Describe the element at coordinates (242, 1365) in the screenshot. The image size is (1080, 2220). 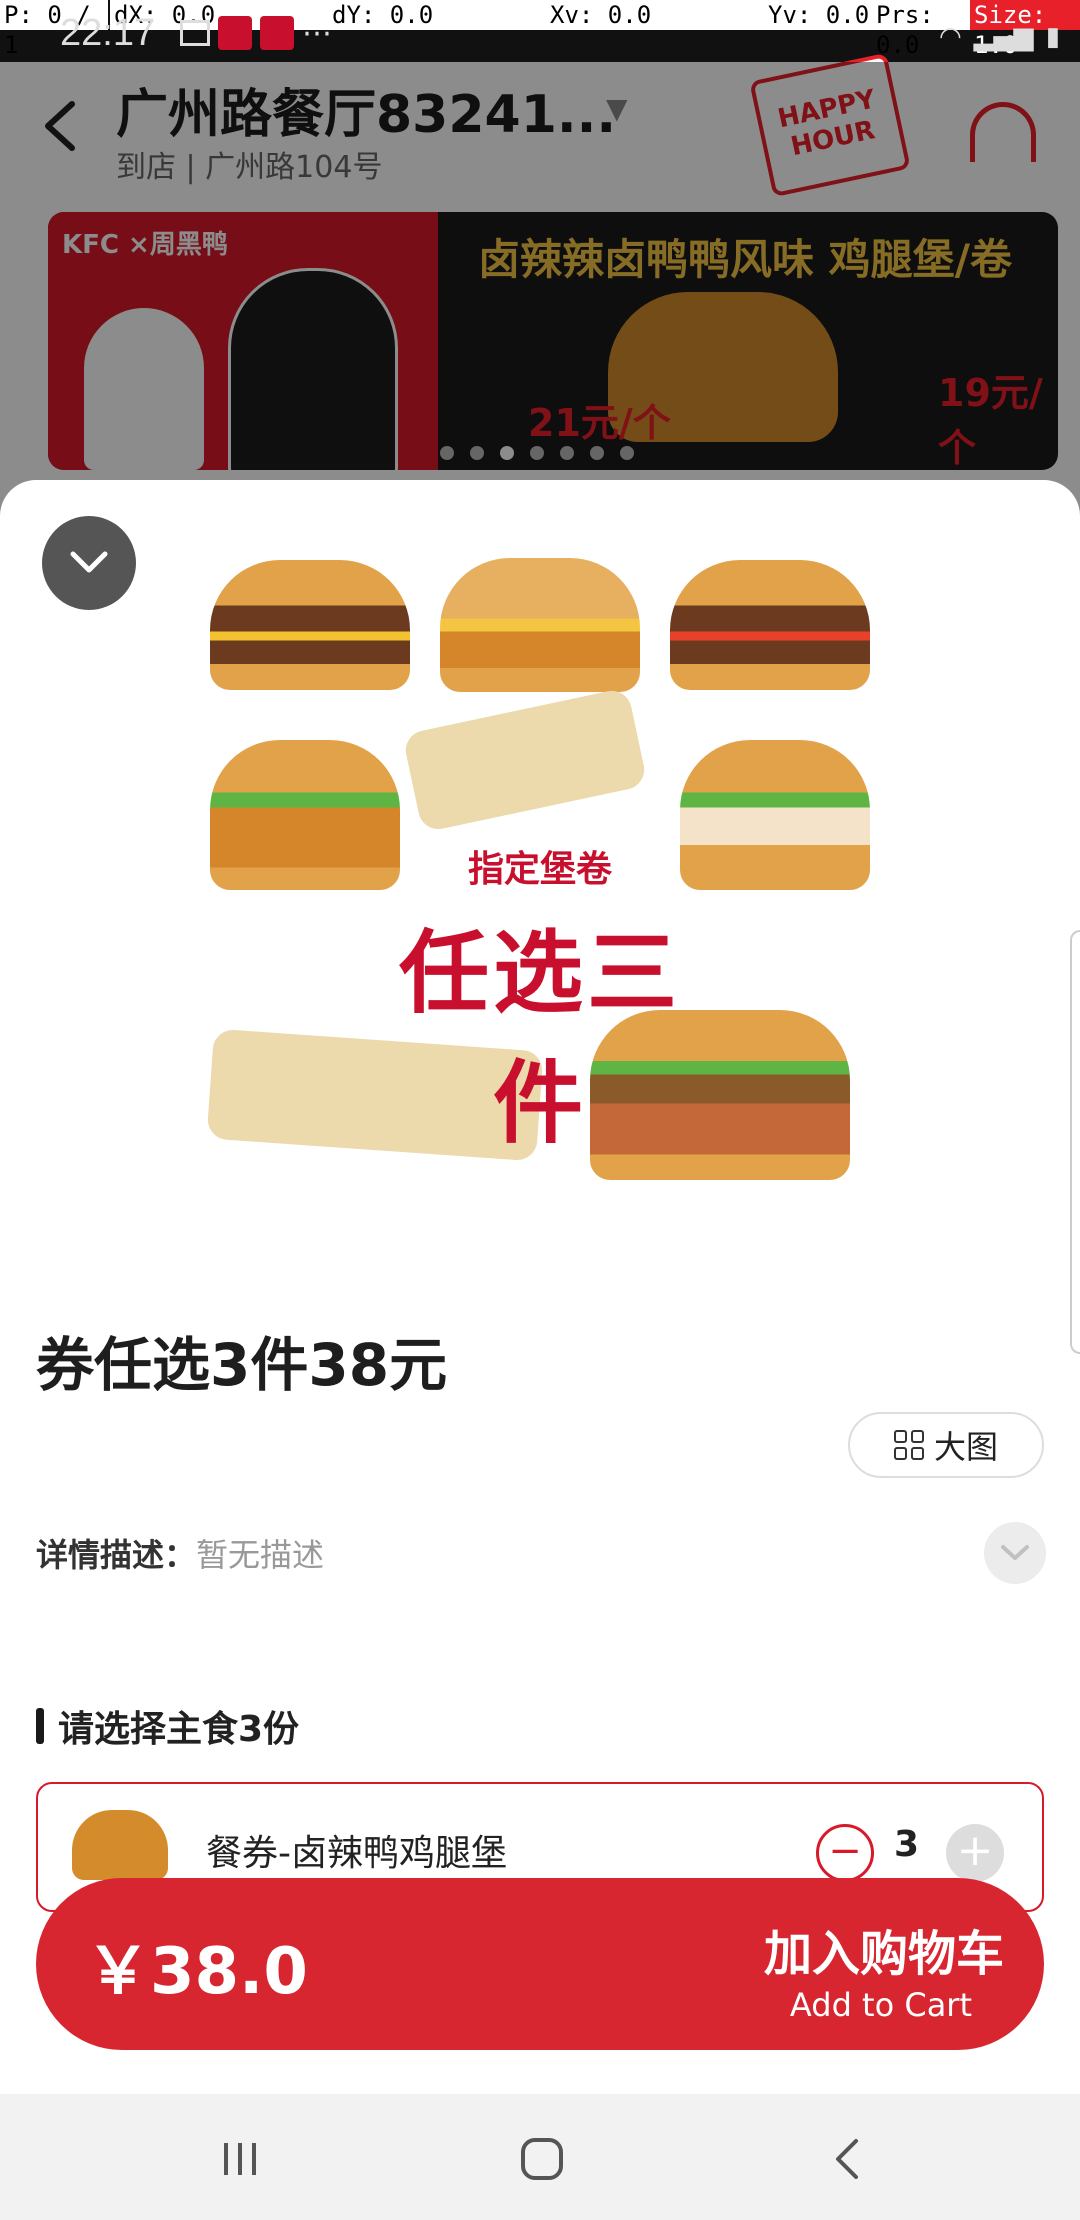
I see `product-title: 券任选3件38元` at that location.